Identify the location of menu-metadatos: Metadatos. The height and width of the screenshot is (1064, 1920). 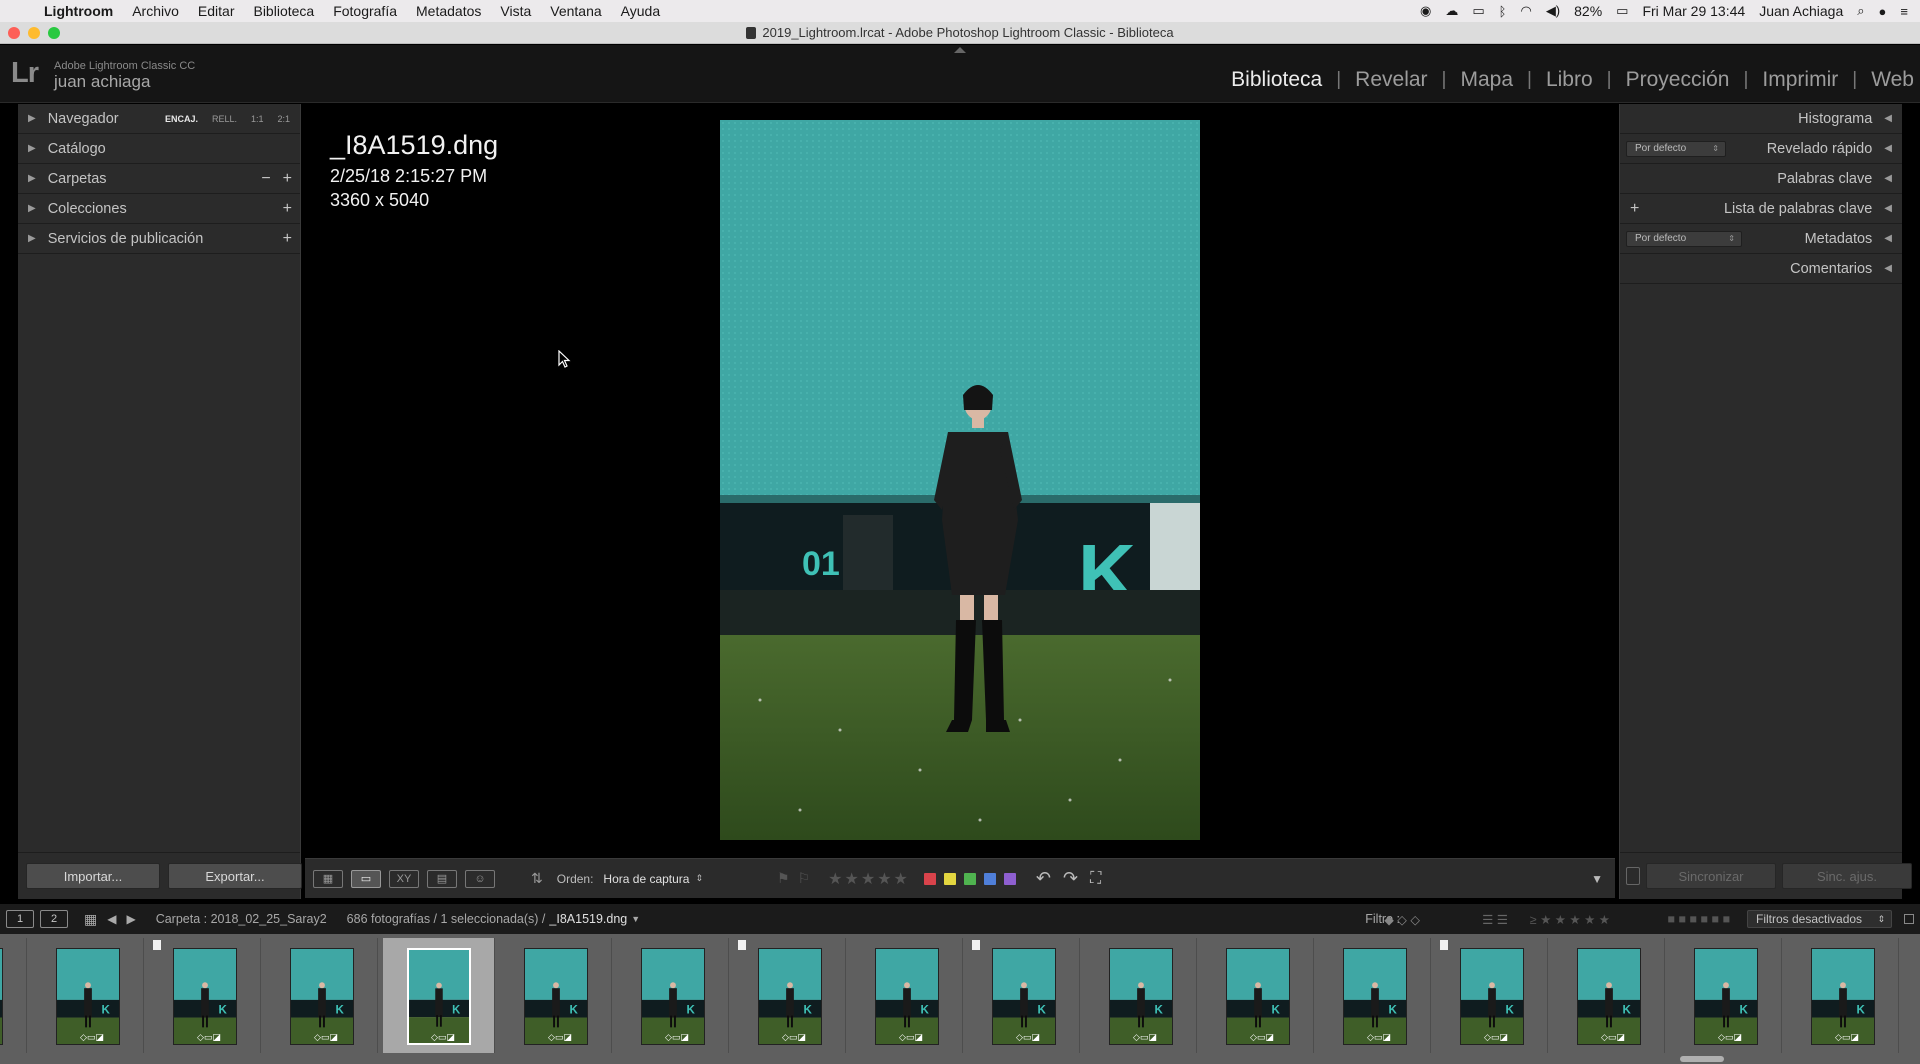
(448, 11).